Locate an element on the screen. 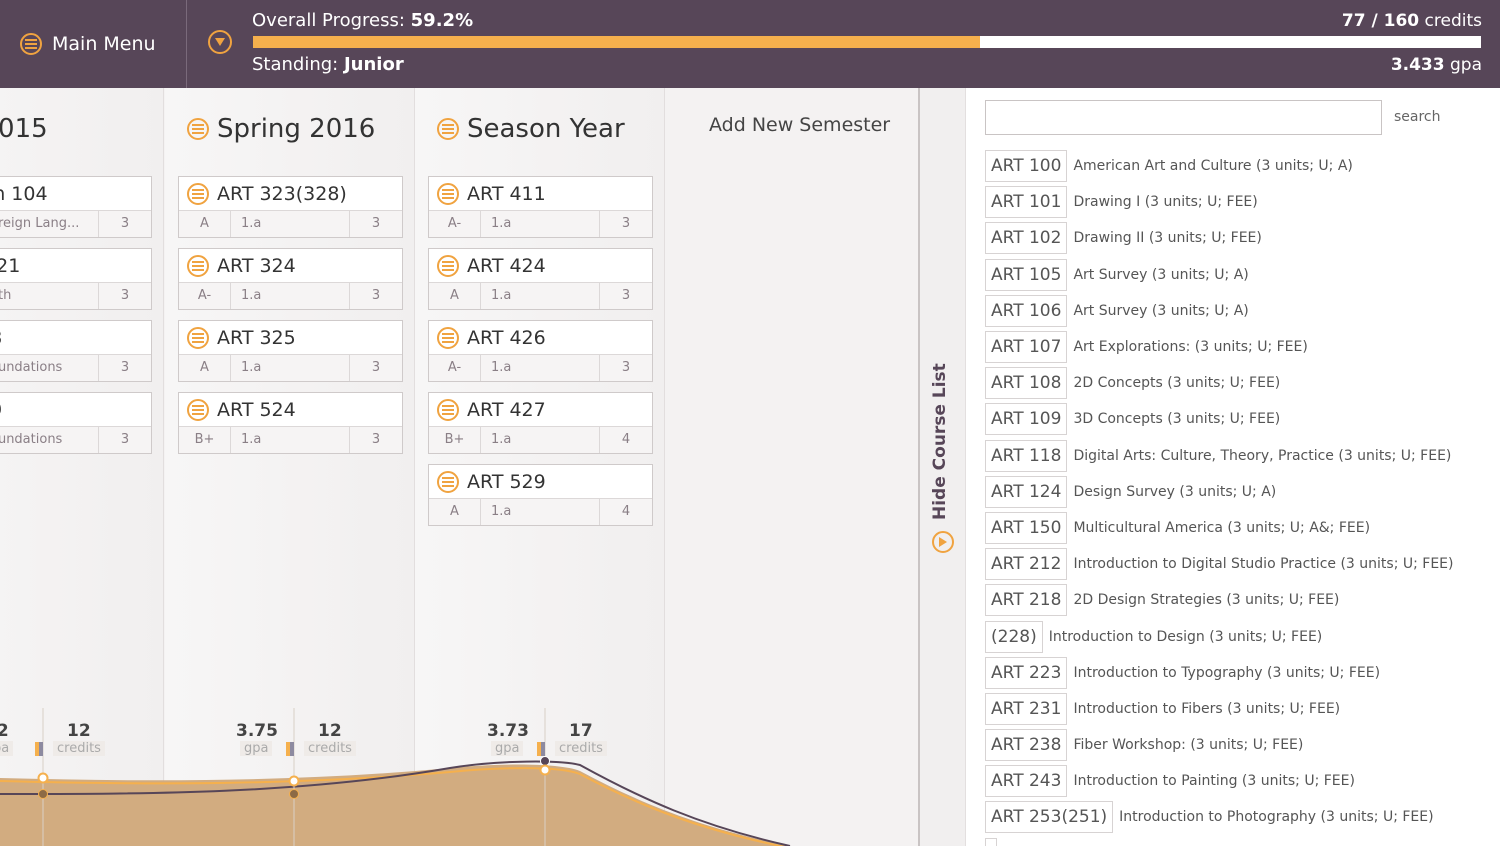 The image size is (1500, 846). semester-credits: 12 is located at coordinates (330, 731).